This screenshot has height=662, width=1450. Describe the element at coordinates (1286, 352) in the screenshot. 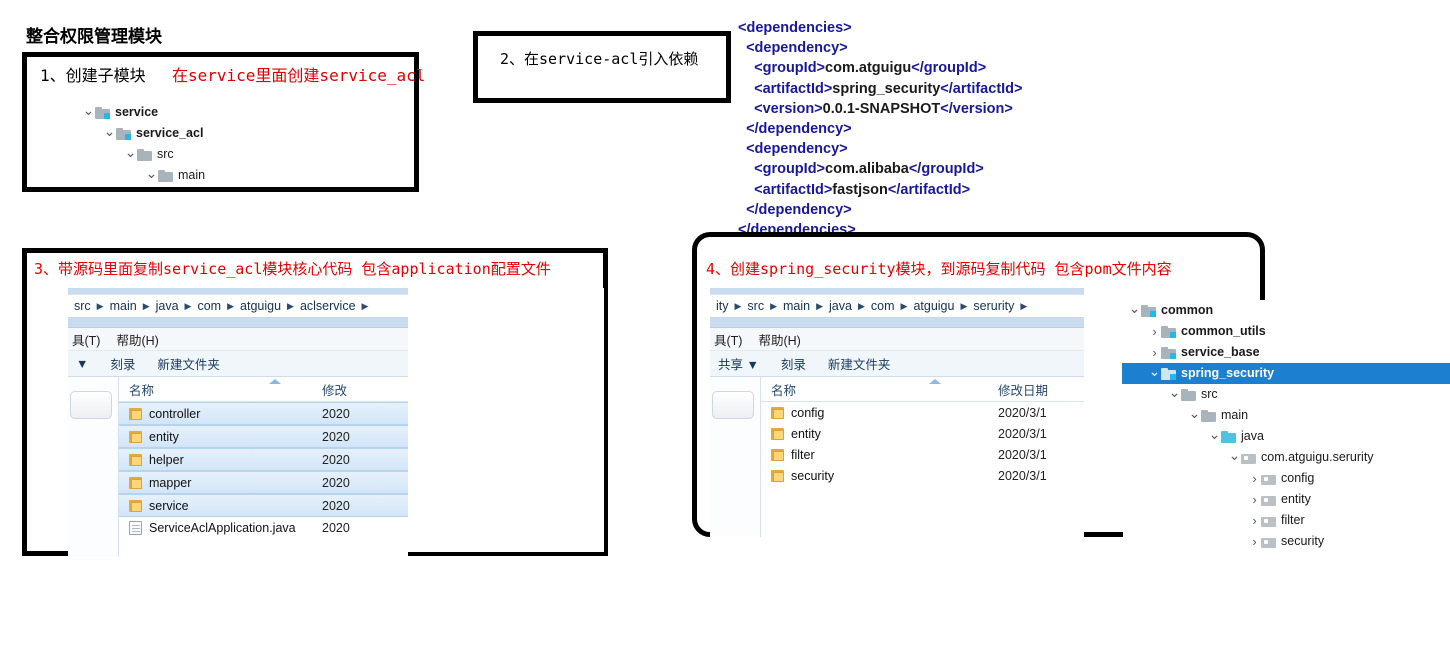

I see `tree-item: › service_base` at that location.